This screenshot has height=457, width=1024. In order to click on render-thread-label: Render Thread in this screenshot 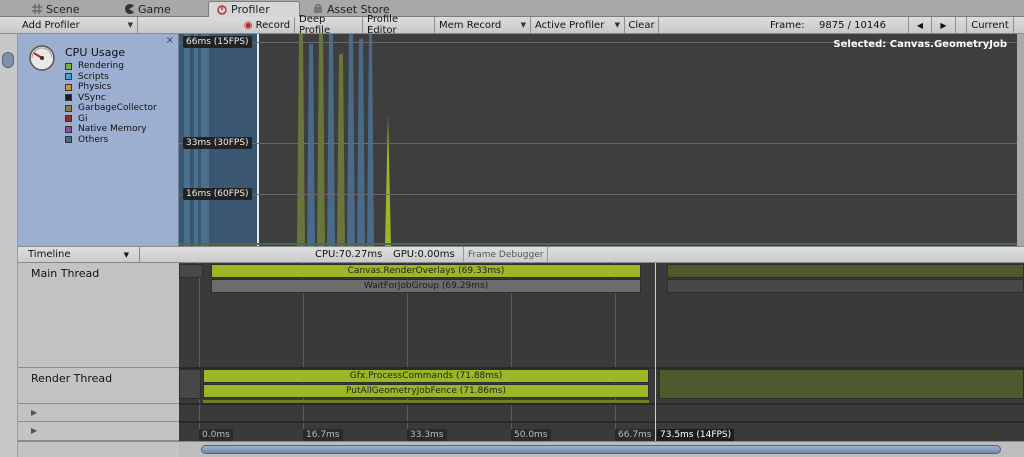, I will do `click(72, 378)`.